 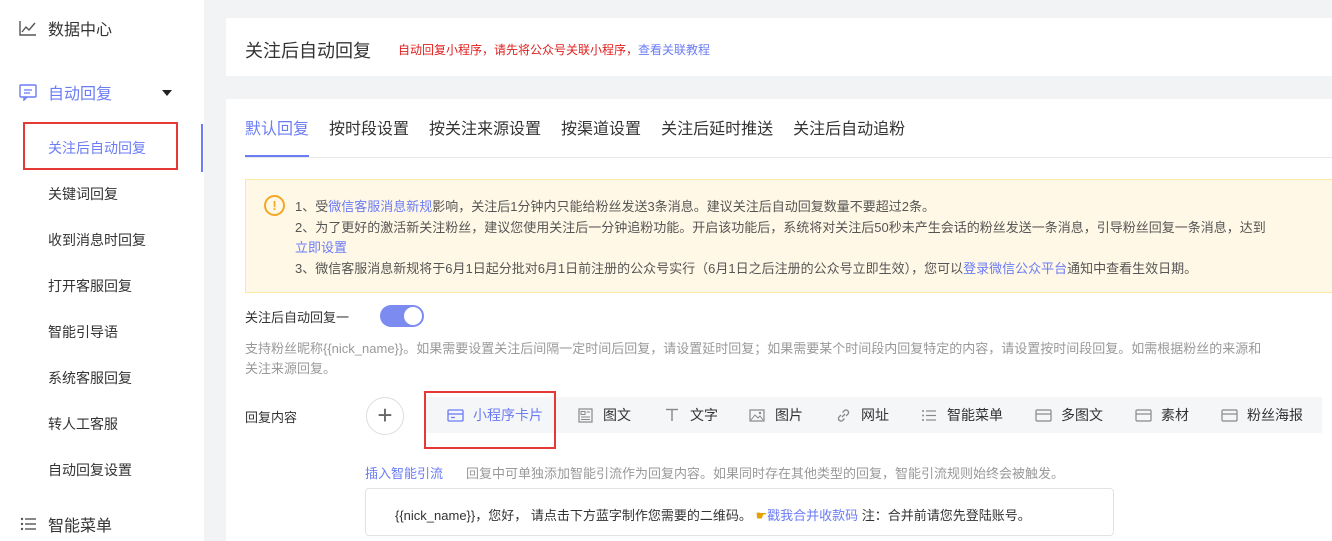 I want to click on sidebar-item-system-service-reply: 系统客服回复, so click(x=90, y=378).